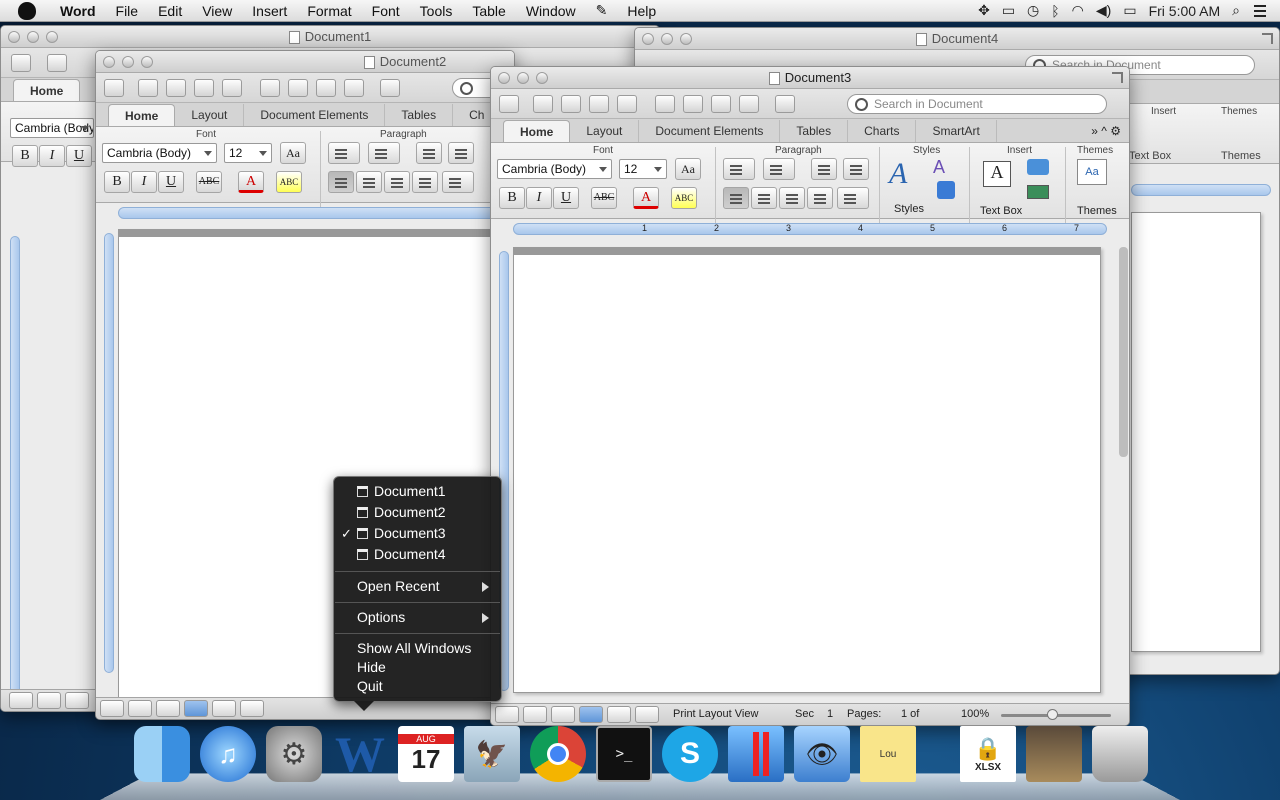 Image resolution: width=1280 pixels, height=800 pixels. I want to click on downloads-stack-icon, so click(1054, 754).